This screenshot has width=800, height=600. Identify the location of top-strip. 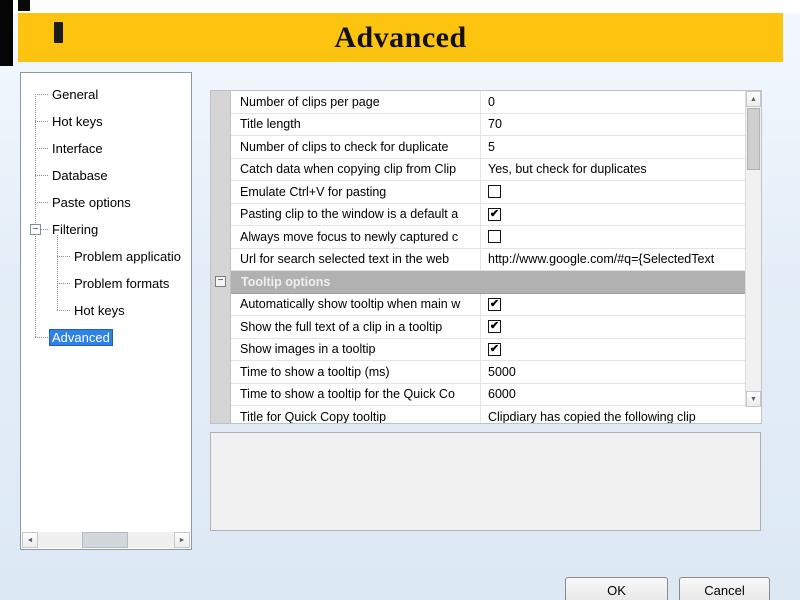
(400, 6).